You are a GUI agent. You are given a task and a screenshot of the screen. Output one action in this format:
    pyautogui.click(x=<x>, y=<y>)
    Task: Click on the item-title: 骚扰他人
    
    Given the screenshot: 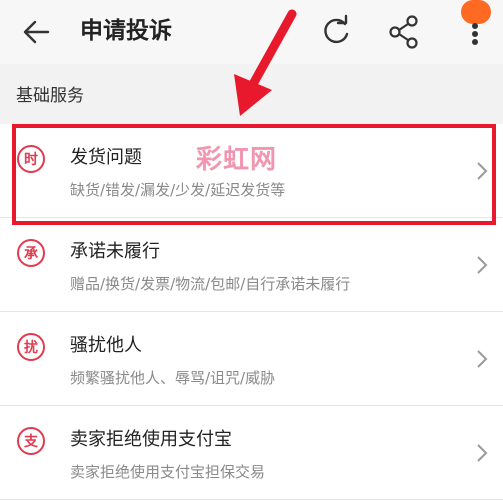 What is the action you would take?
    pyautogui.click(x=106, y=345)
    